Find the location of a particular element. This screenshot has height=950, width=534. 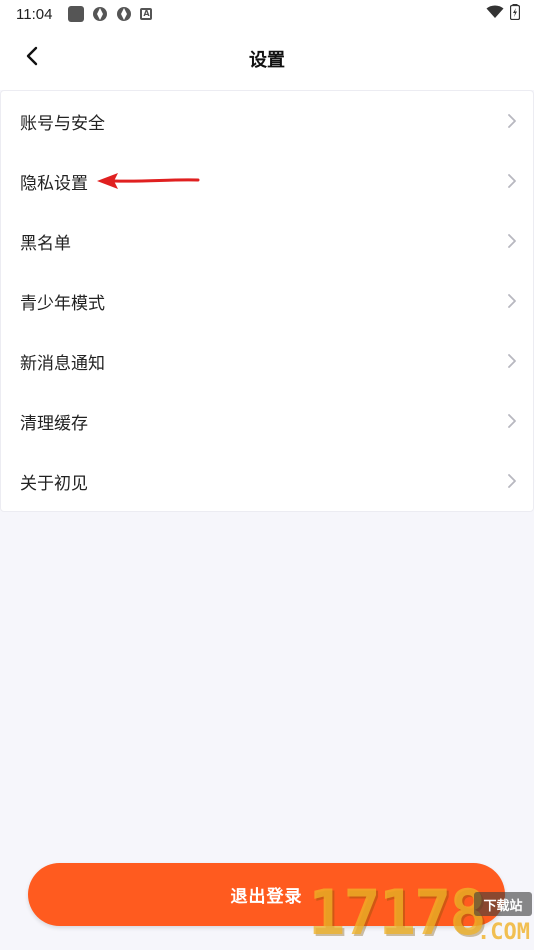

settings-item-label: 账号与安全 is located at coordinates (62, 123).